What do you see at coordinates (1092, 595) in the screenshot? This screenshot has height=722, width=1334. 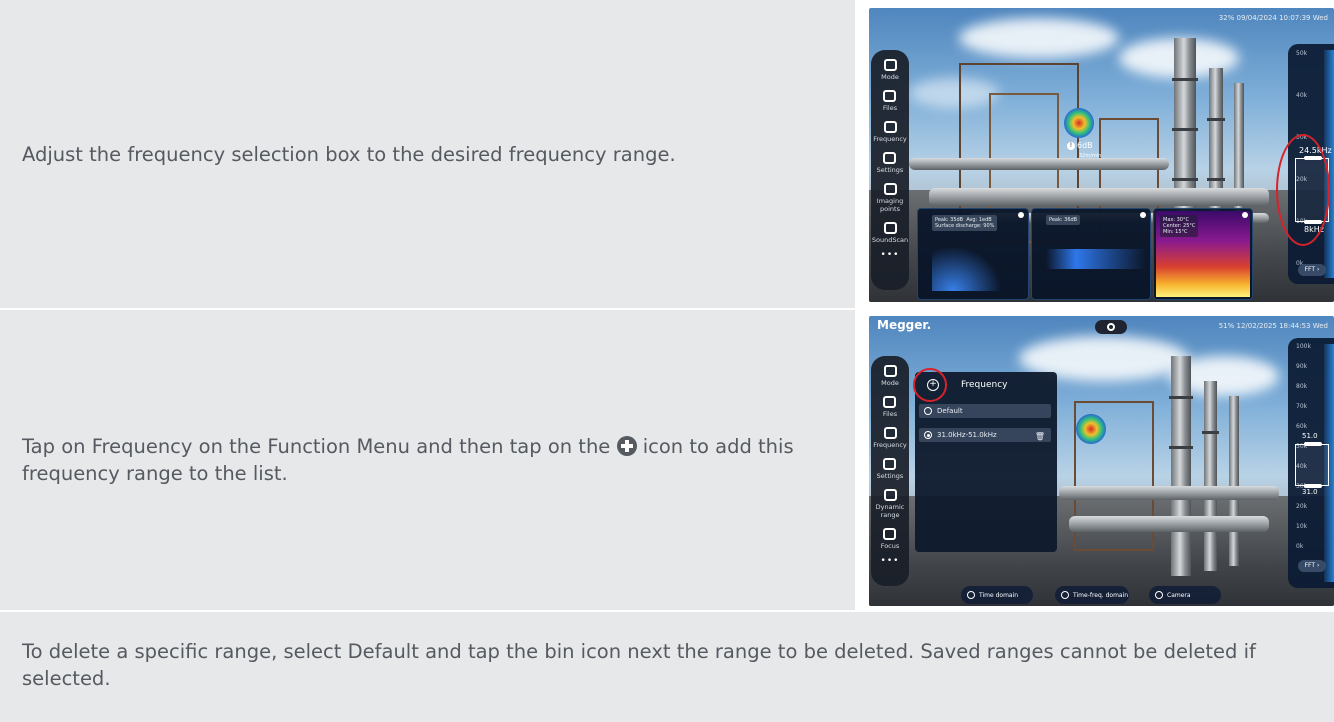 I see `time-freq-domain-button: Time-freq. domain` at bounding box center [1092, 595].